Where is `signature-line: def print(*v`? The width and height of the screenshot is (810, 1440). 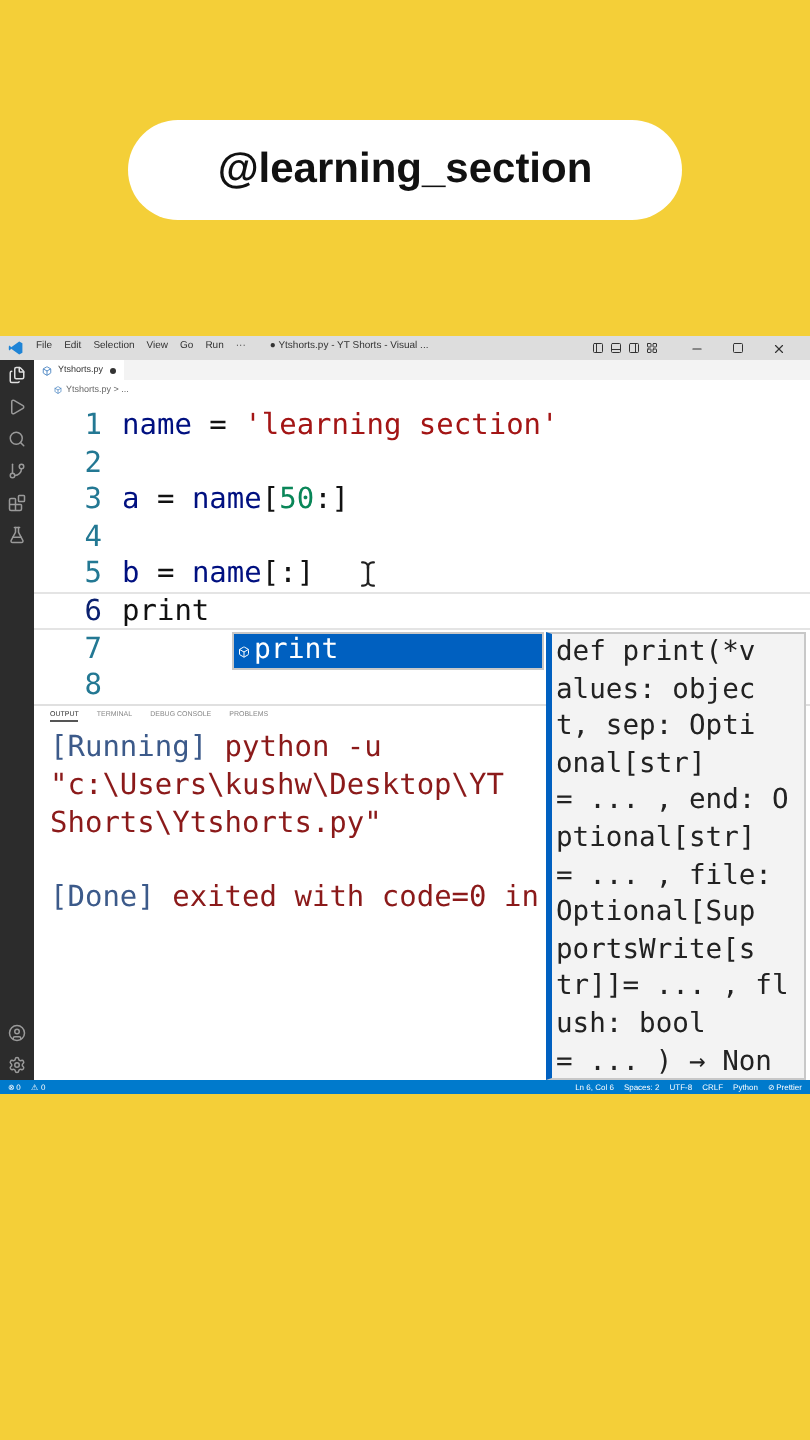 signature-line: def print(*v is located at coordinates (656, 653).